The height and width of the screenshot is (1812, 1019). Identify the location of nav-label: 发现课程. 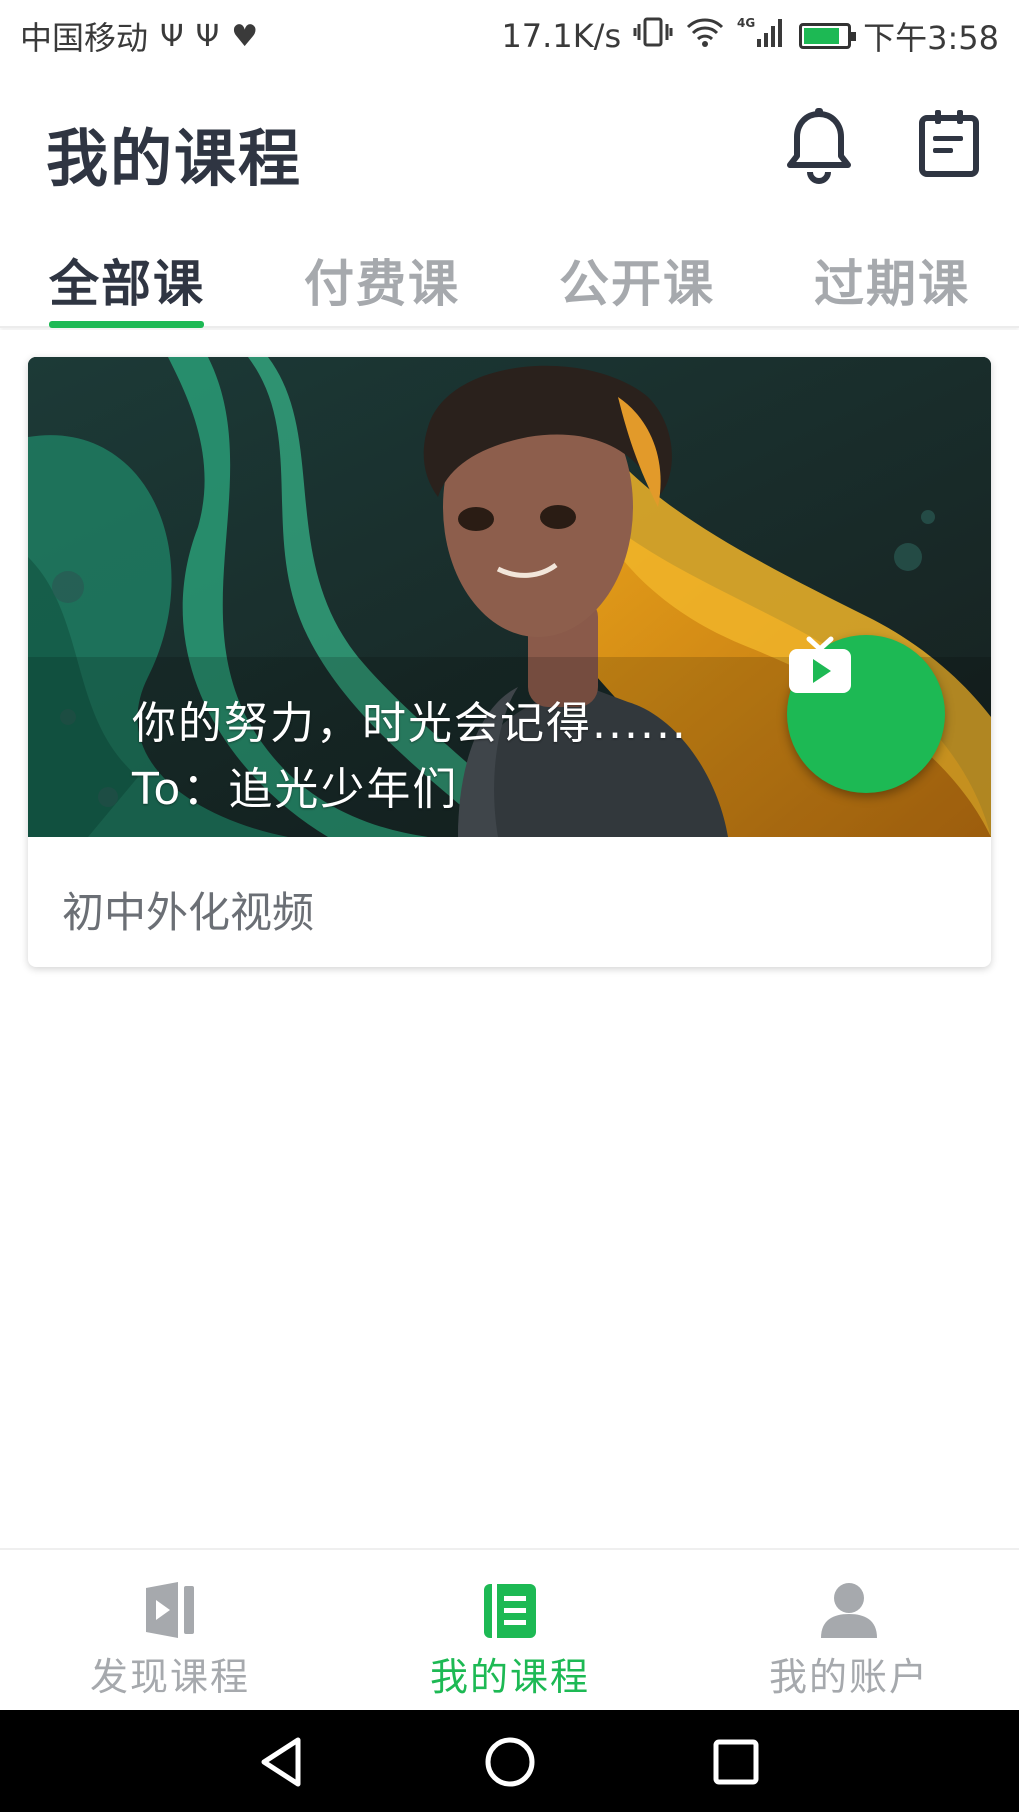
(169, 1677).